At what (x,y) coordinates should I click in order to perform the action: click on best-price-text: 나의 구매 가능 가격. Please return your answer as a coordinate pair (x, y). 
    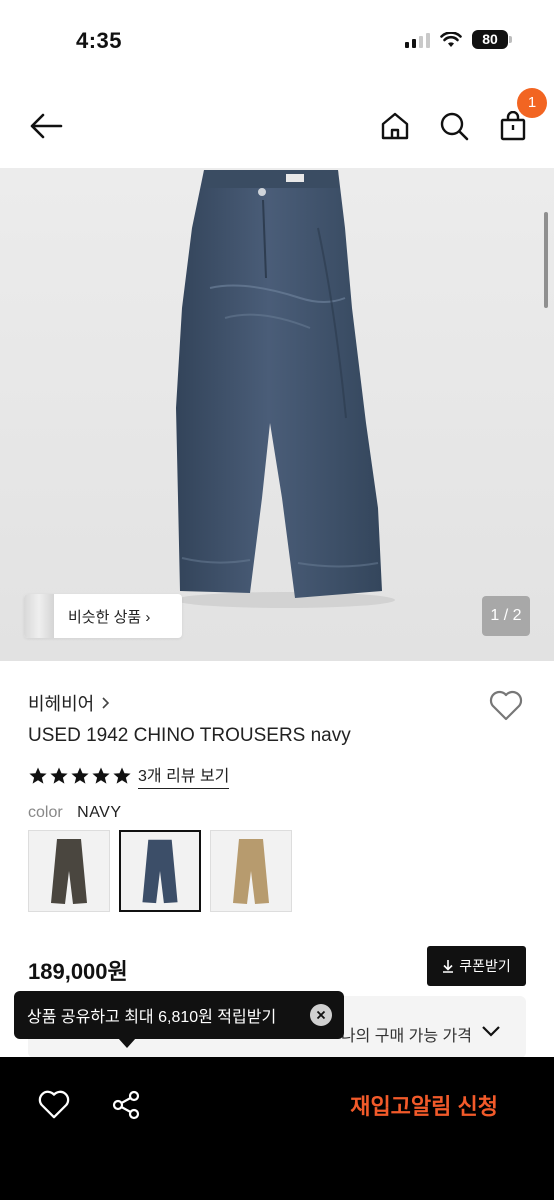
    Looking at the image, I should click on (406, 1036).